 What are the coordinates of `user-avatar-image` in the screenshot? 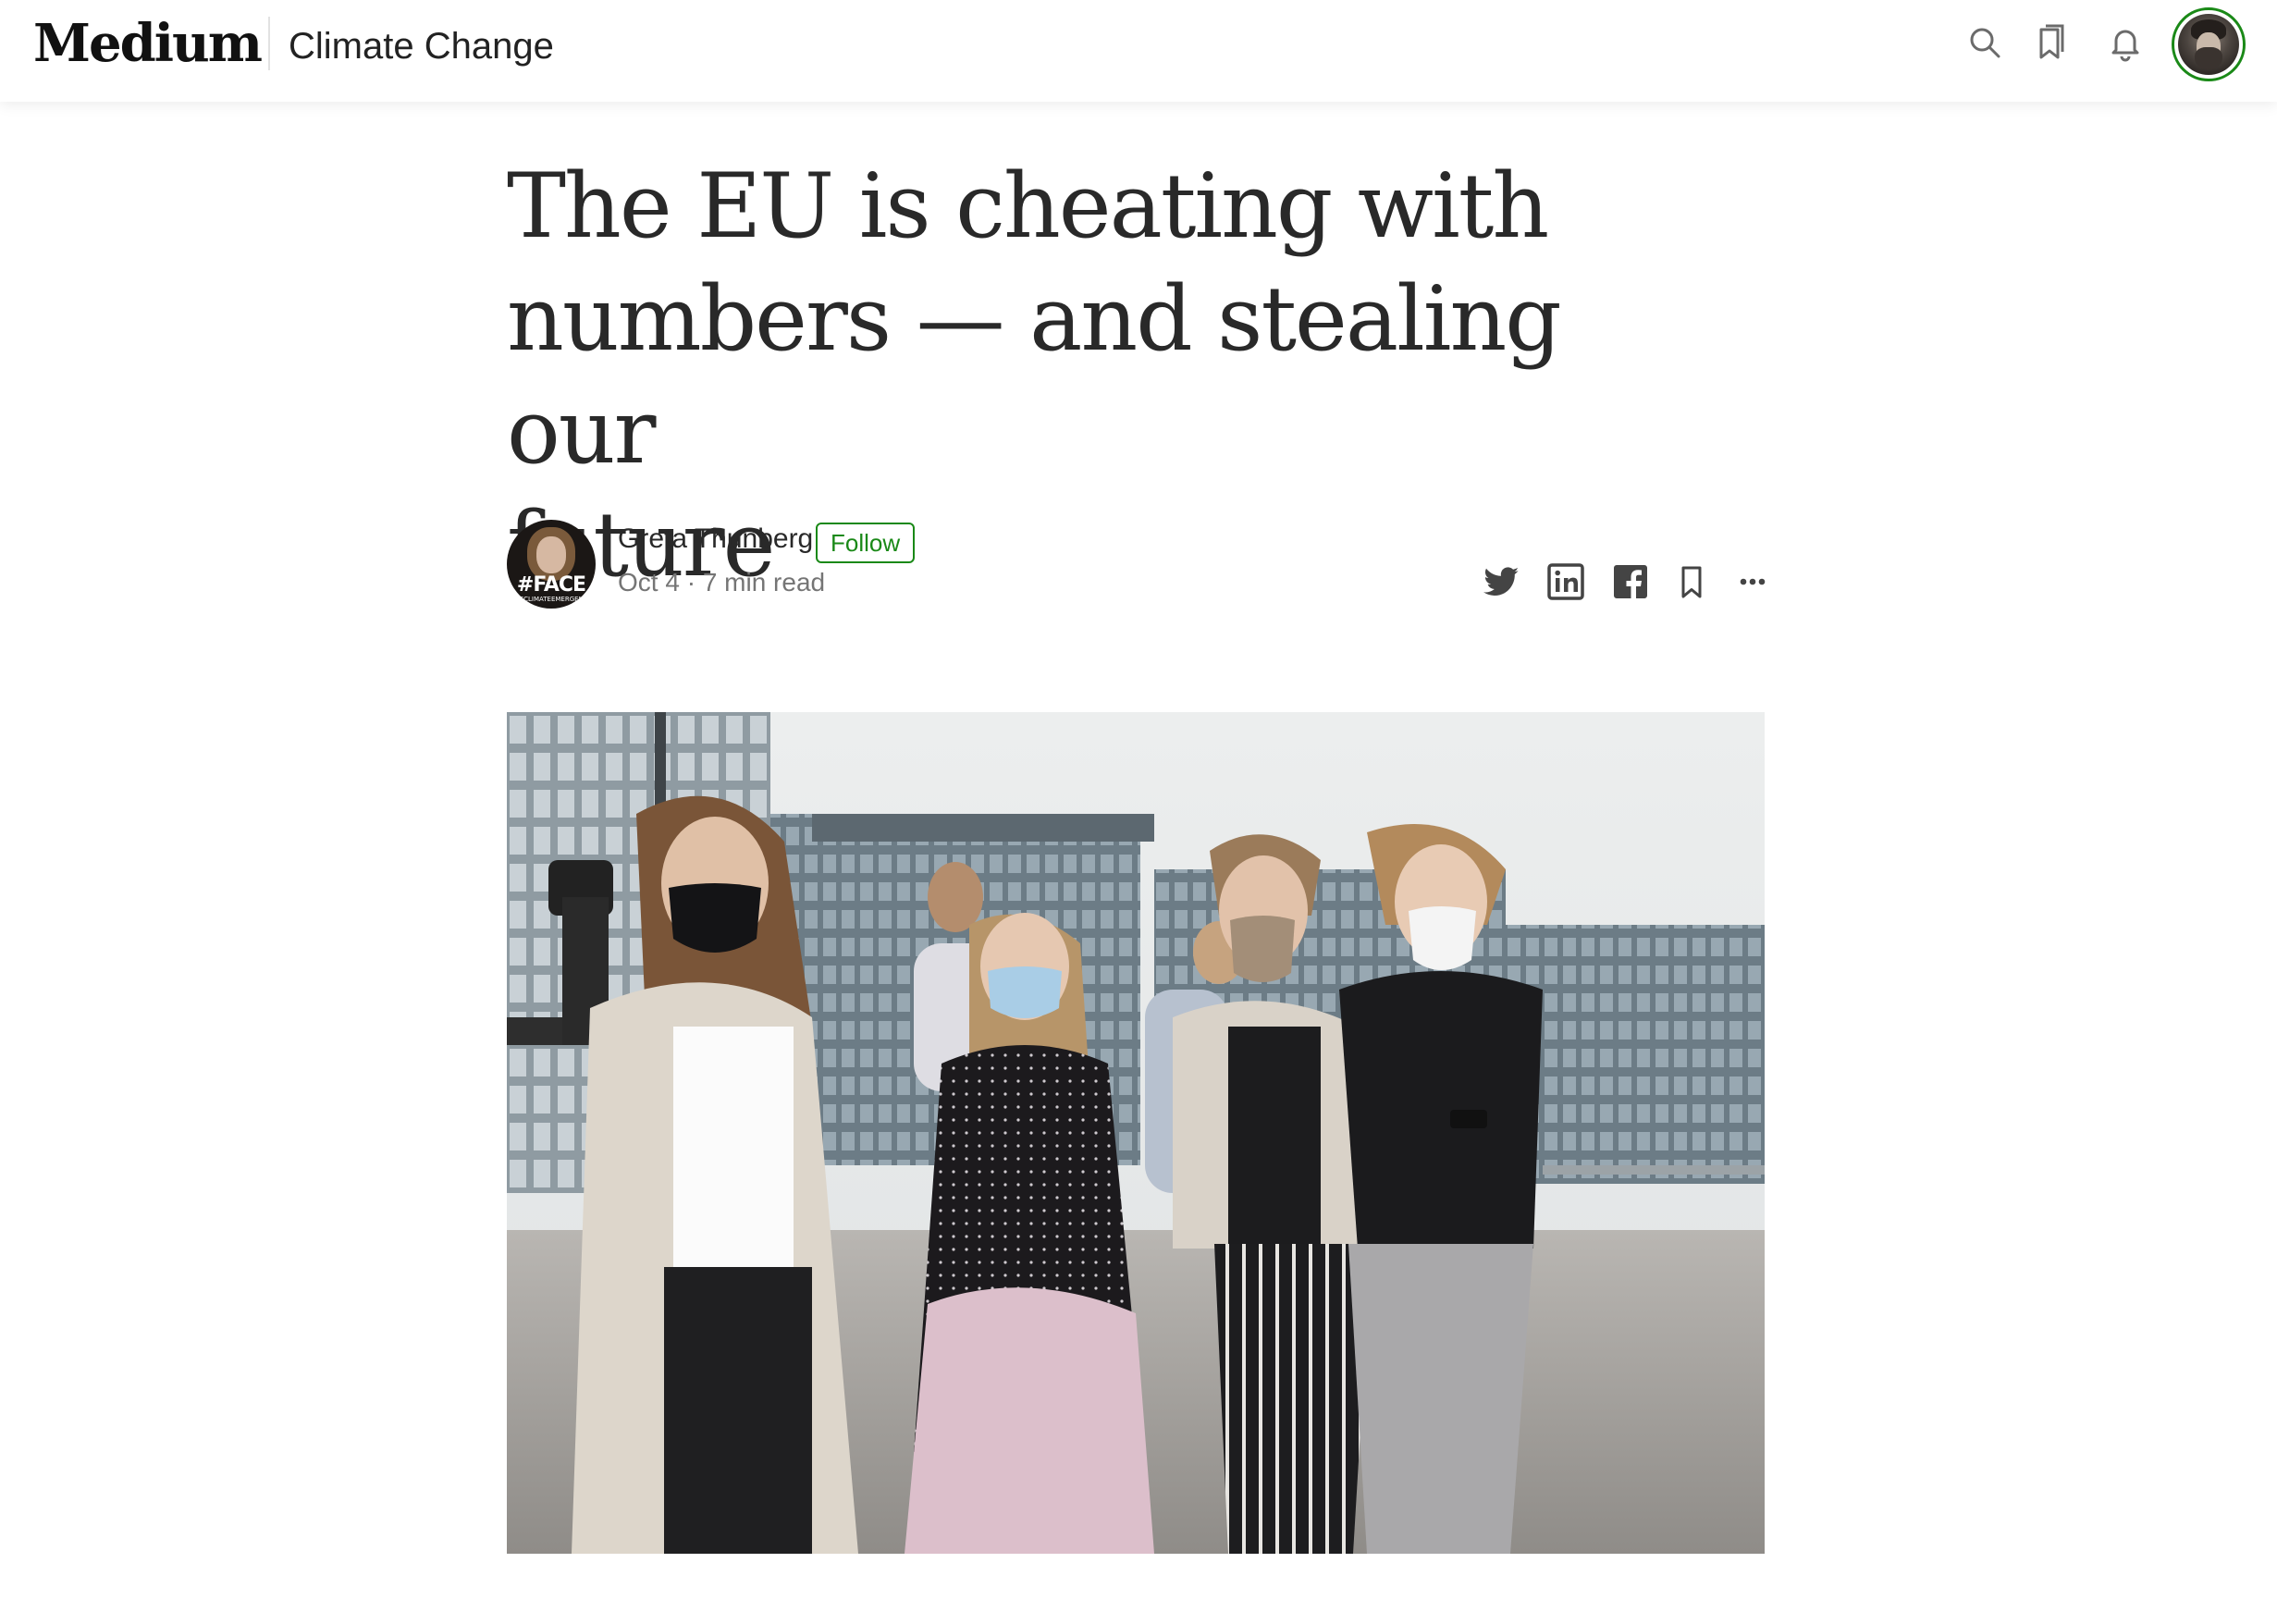 It's located at (2209, 44).